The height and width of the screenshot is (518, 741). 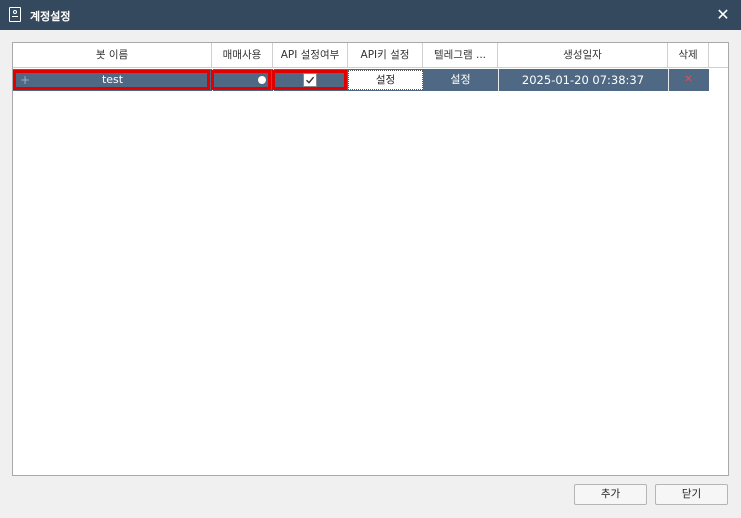 What do you see at coordinates (310, 55) in the screenshot?
I see `column-header-api-configured: API 설정여부` at bounding box center [310, 55].